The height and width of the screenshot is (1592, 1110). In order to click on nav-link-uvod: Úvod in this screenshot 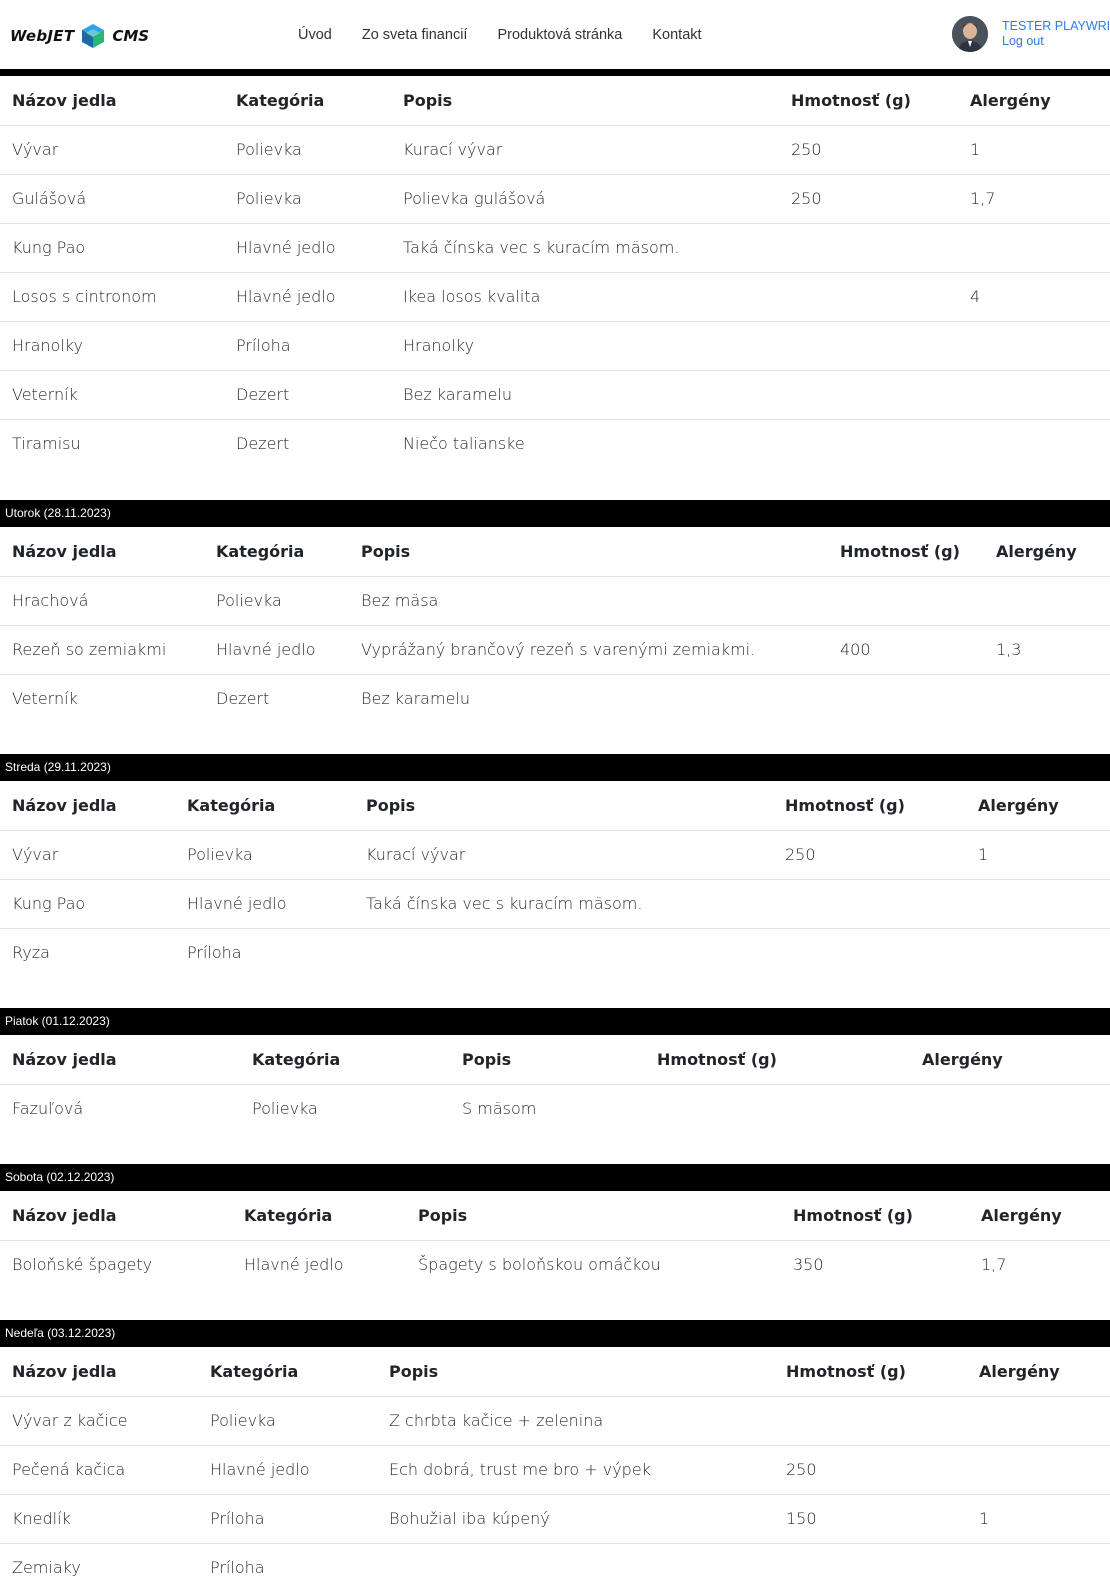, I will do `click(315, 35)`.